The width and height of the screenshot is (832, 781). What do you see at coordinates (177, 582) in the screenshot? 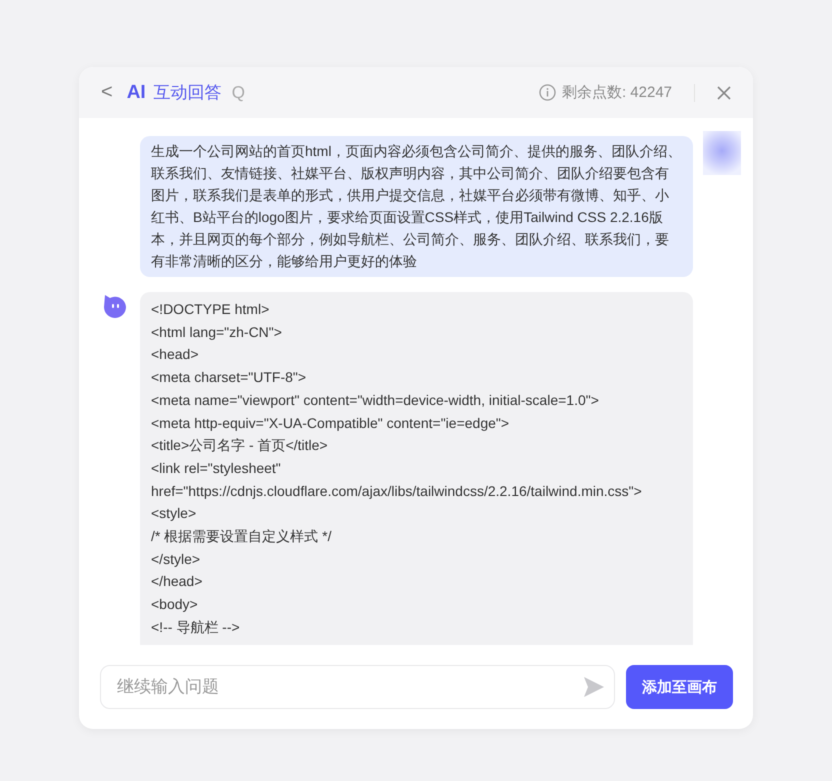
I see `code-line: </head>` at bounding box center [177, 582].